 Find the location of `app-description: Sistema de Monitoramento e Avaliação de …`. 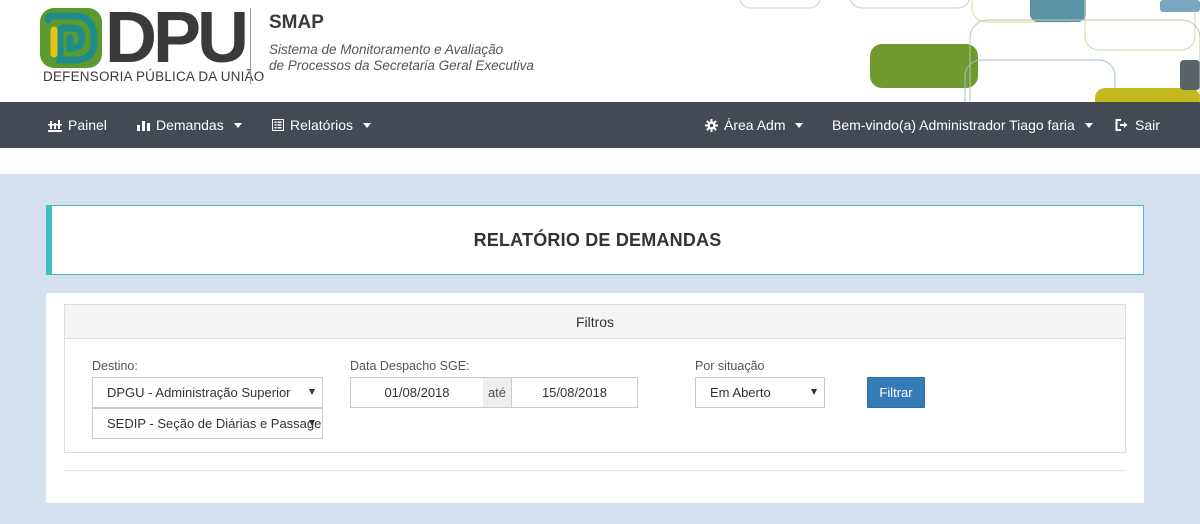

app-description: Sistema de Monitoramento e Avaliação de … is located at coordinates (409, 58).